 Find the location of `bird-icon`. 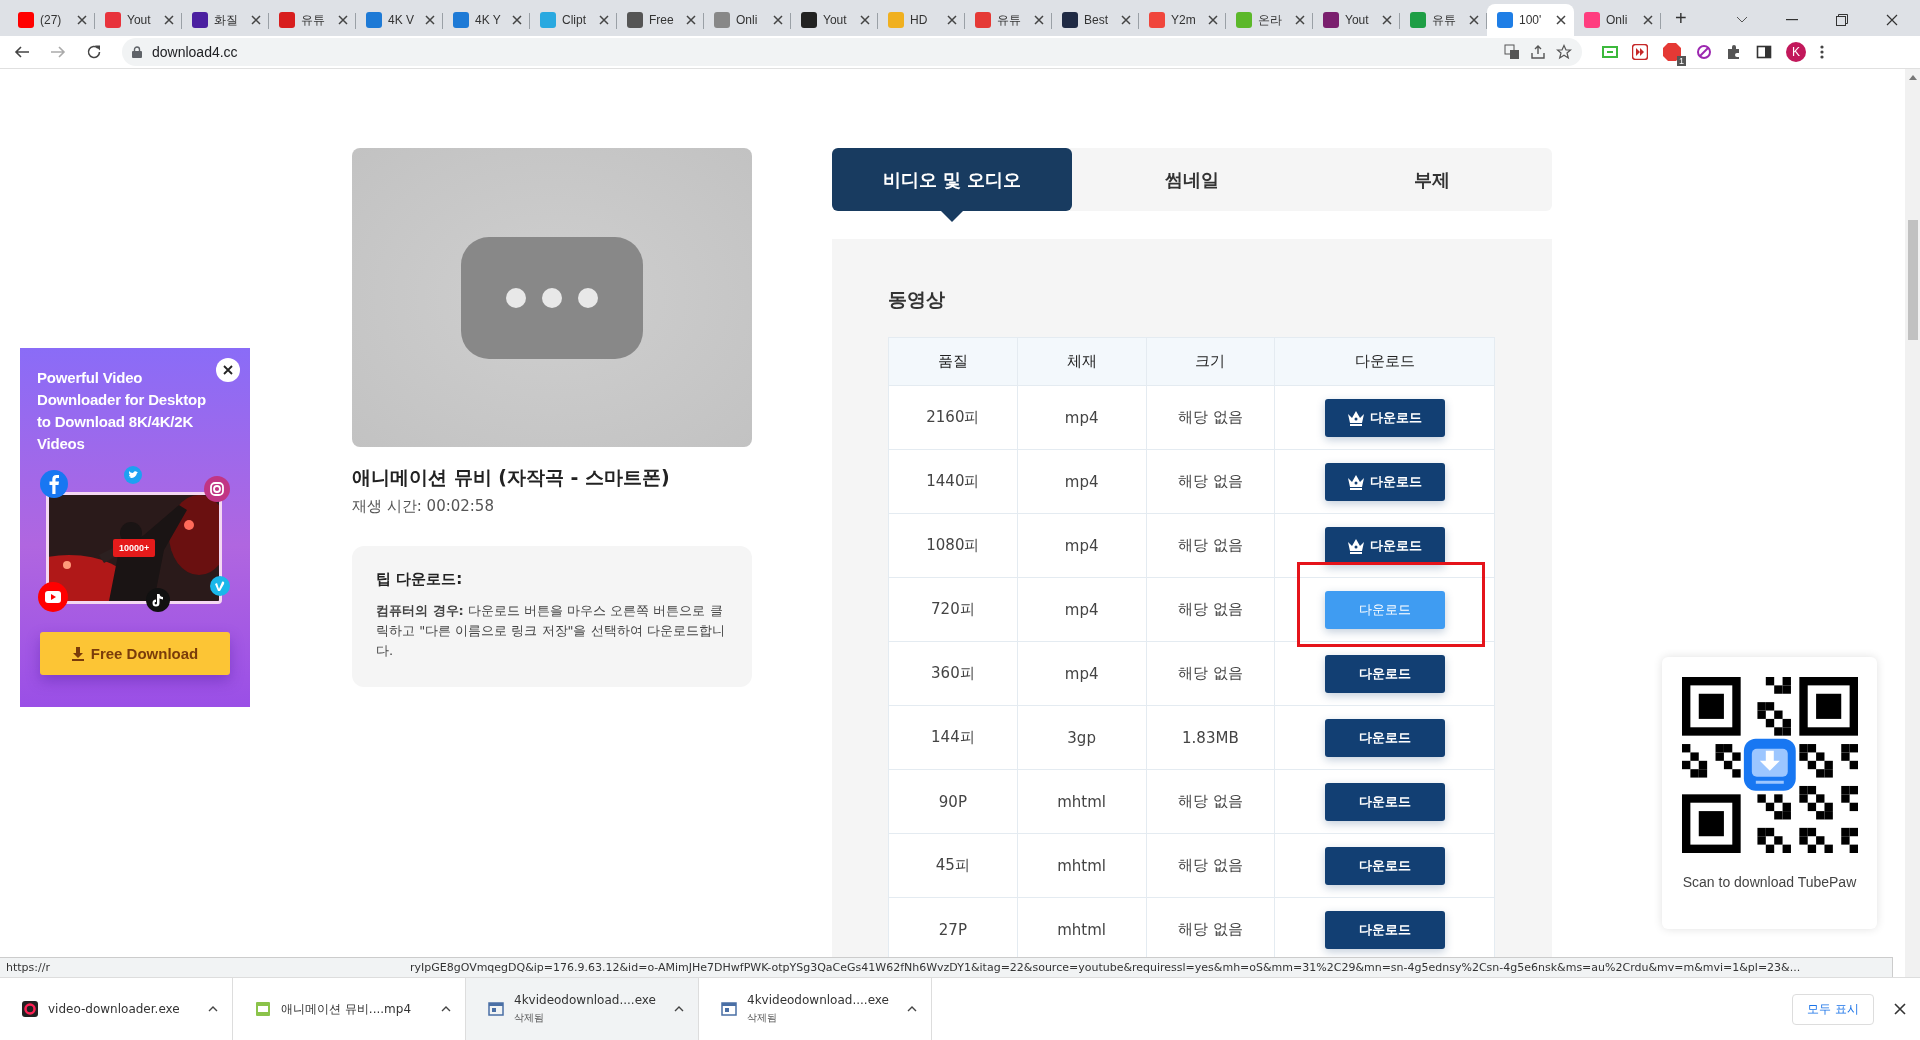

bird-icon is located at coordinates (133, 475).